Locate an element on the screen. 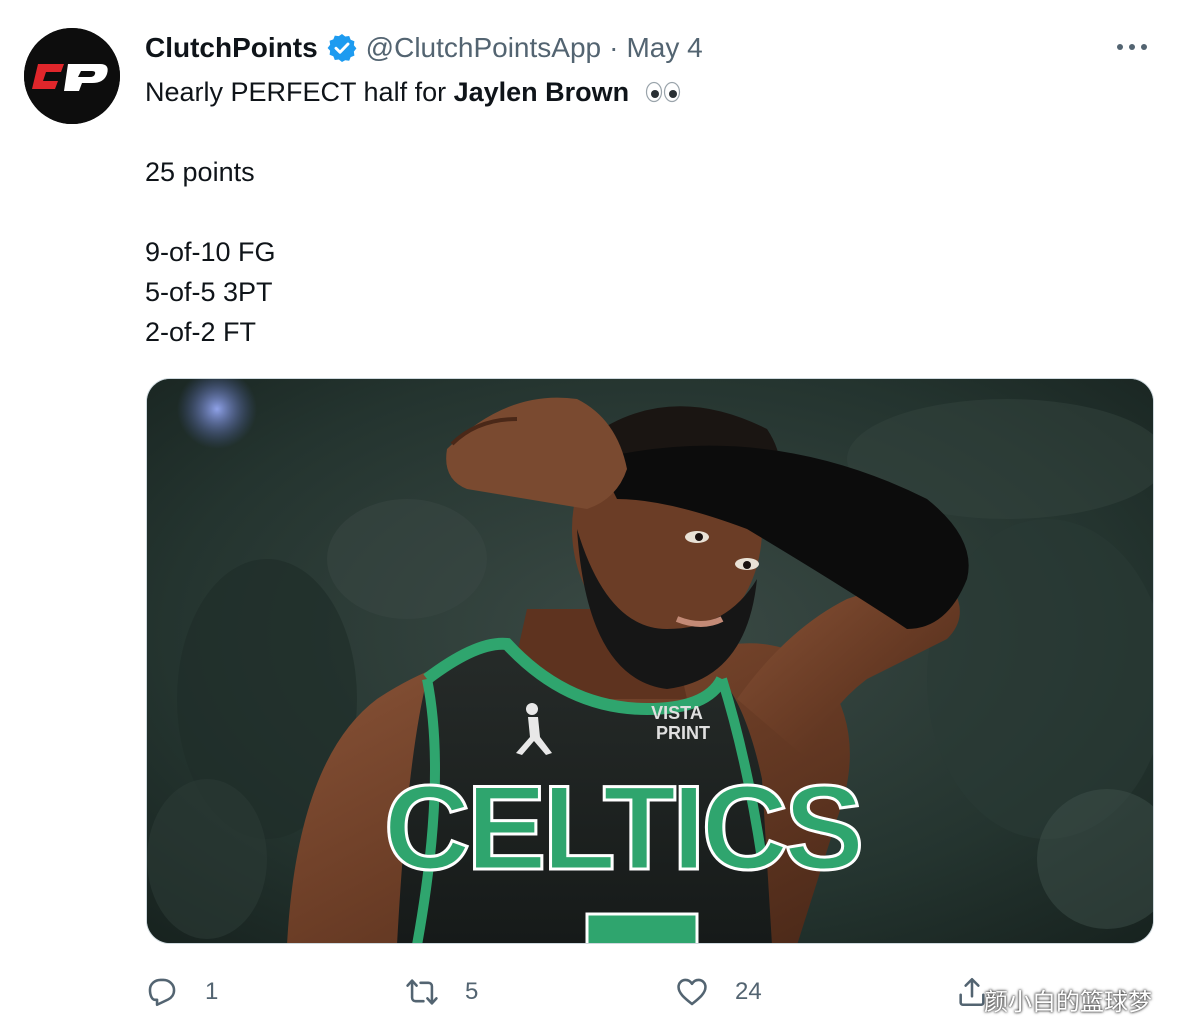 This screenshot has height=1032, width=1184. reply-count: 1 is located at coordinates (212, 991).